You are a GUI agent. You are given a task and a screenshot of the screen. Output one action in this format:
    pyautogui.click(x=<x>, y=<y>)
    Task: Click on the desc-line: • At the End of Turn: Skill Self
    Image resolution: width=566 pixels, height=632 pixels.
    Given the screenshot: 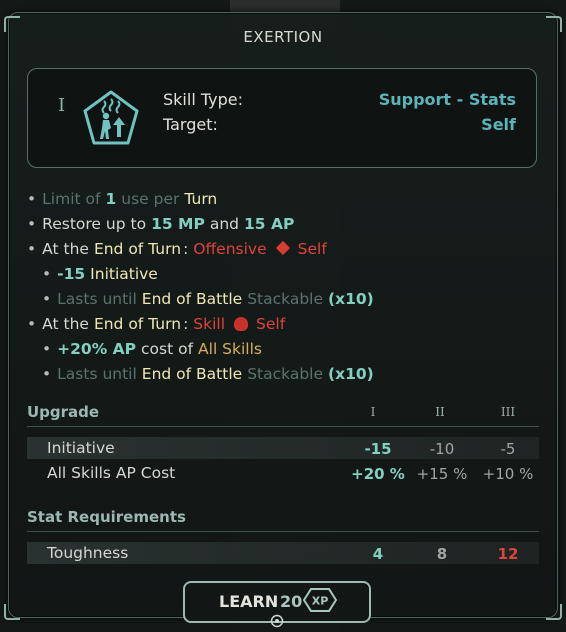 What is the action you would take?
    pyautogui.click(x=156, y=324)
    